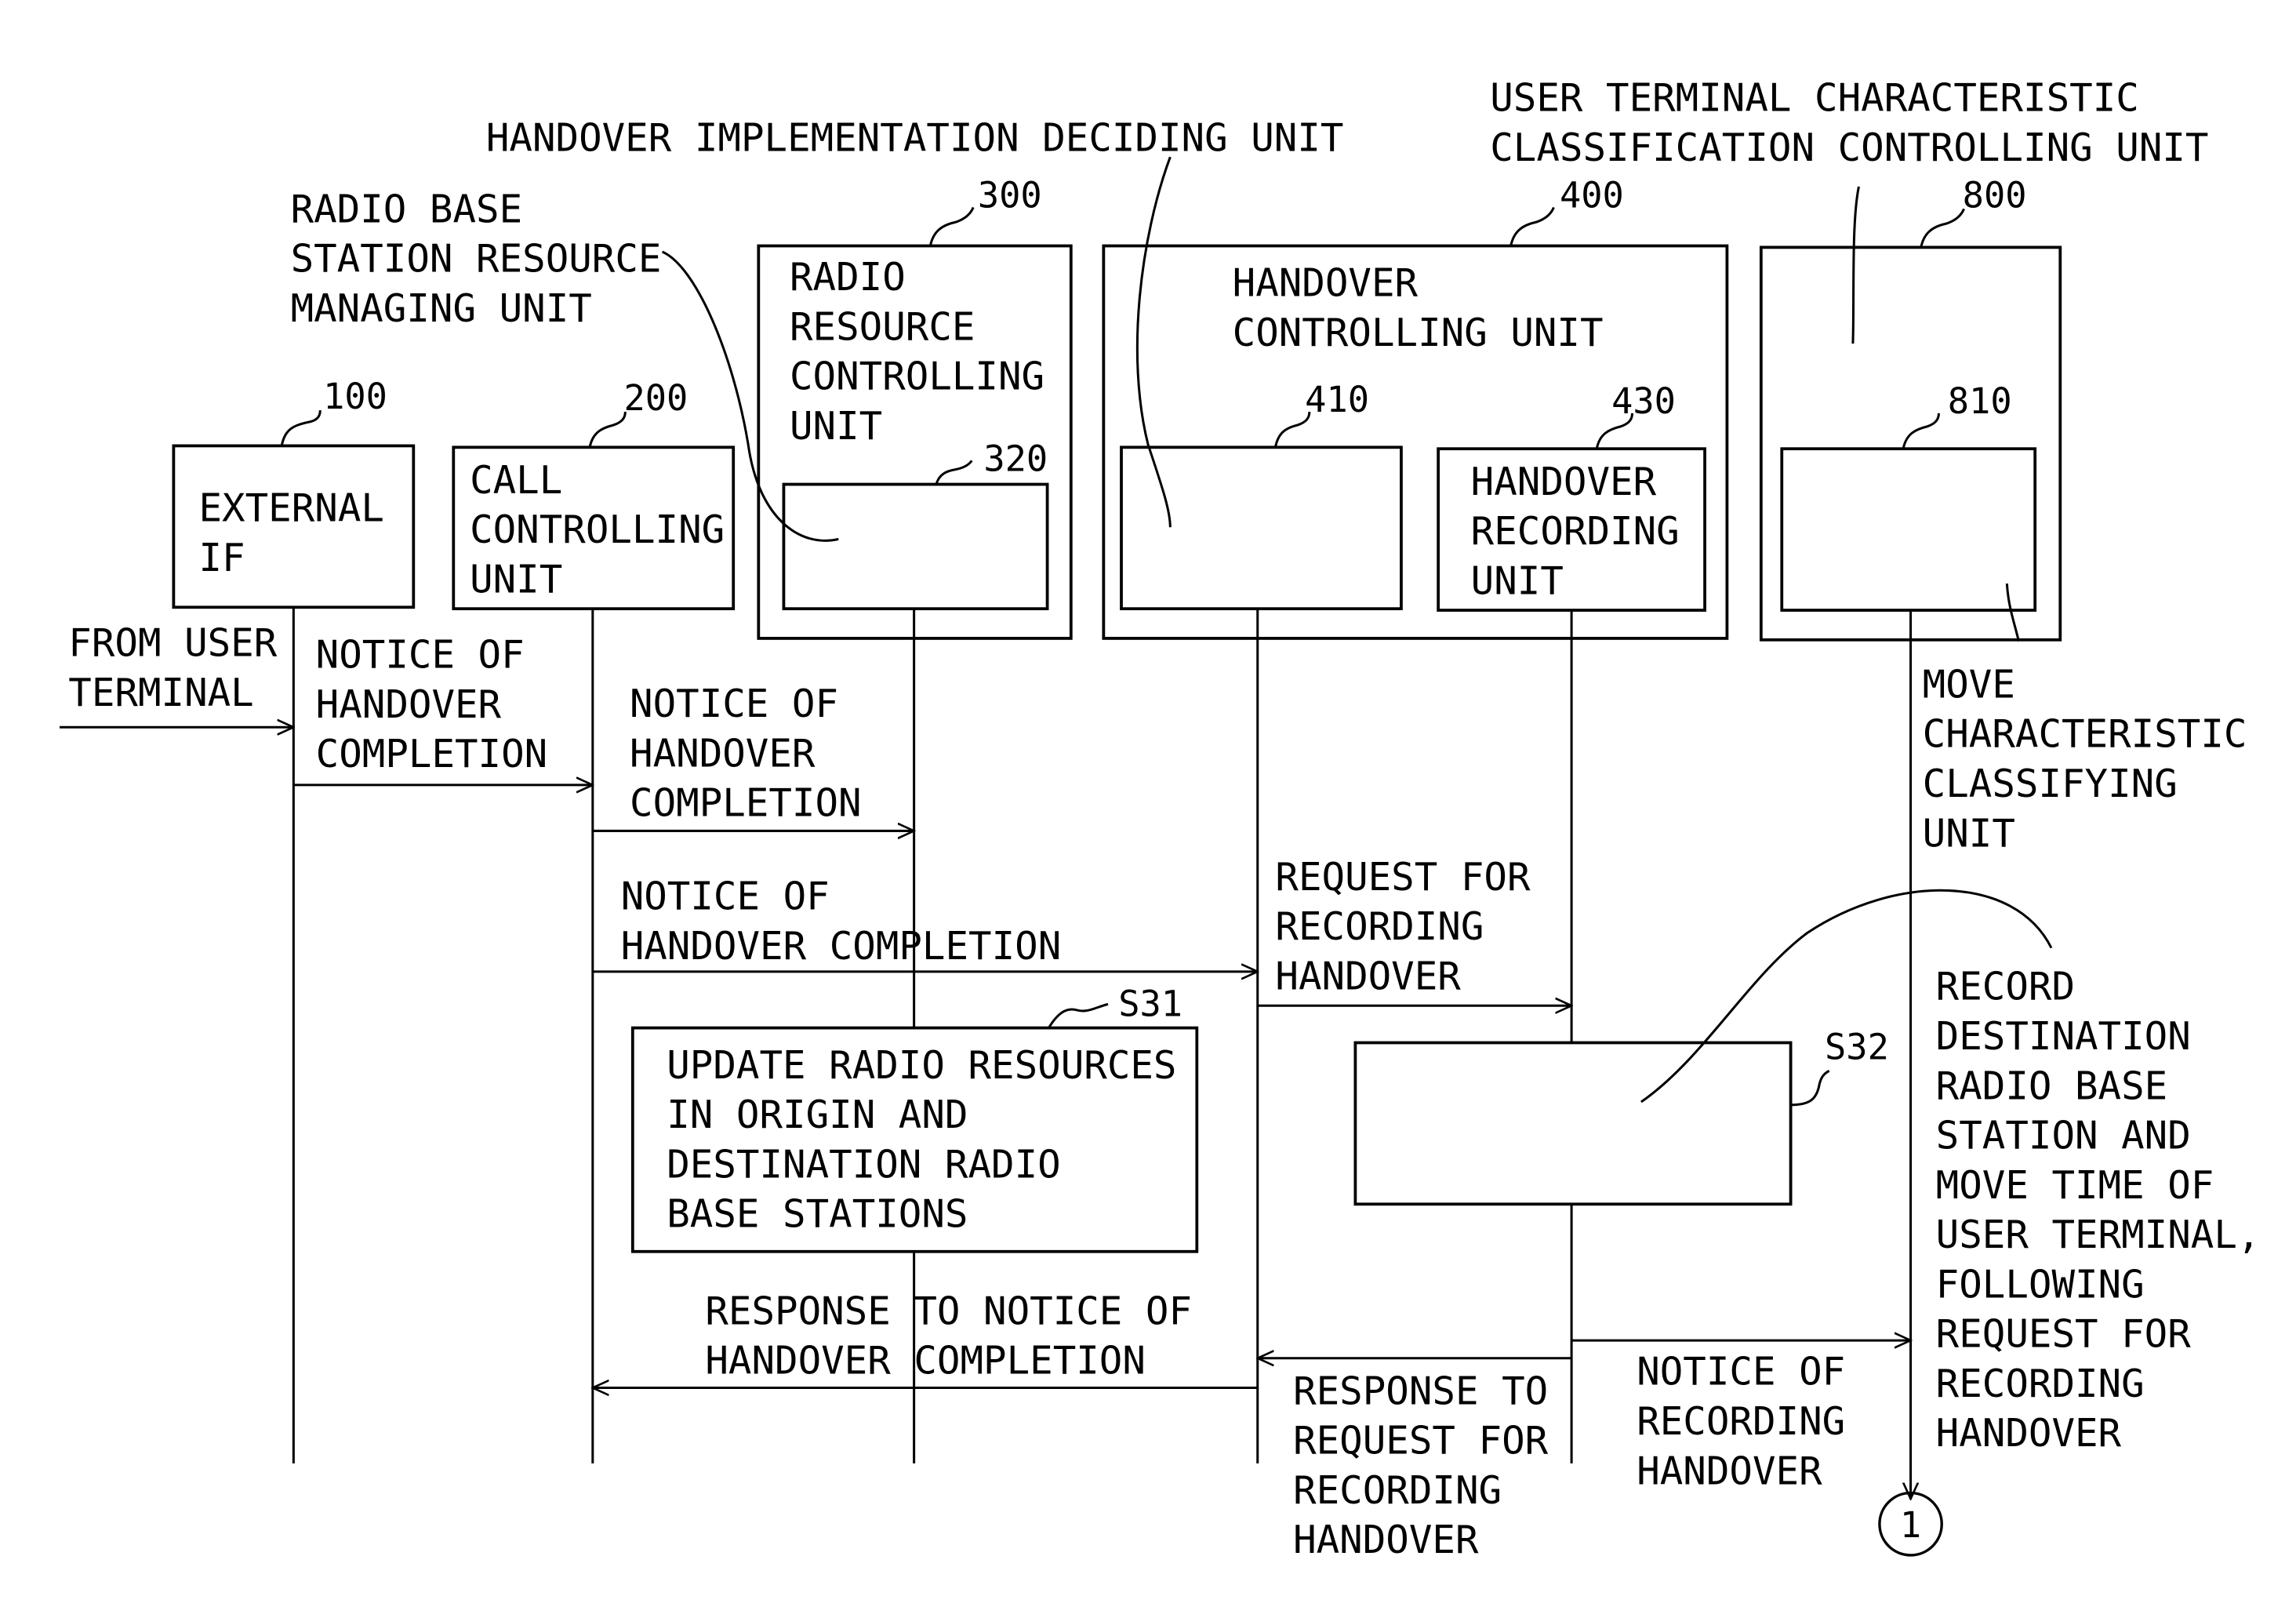  I want to click on step-s32-callout-line: MOVE TIME OF, so click(2075, 1185).